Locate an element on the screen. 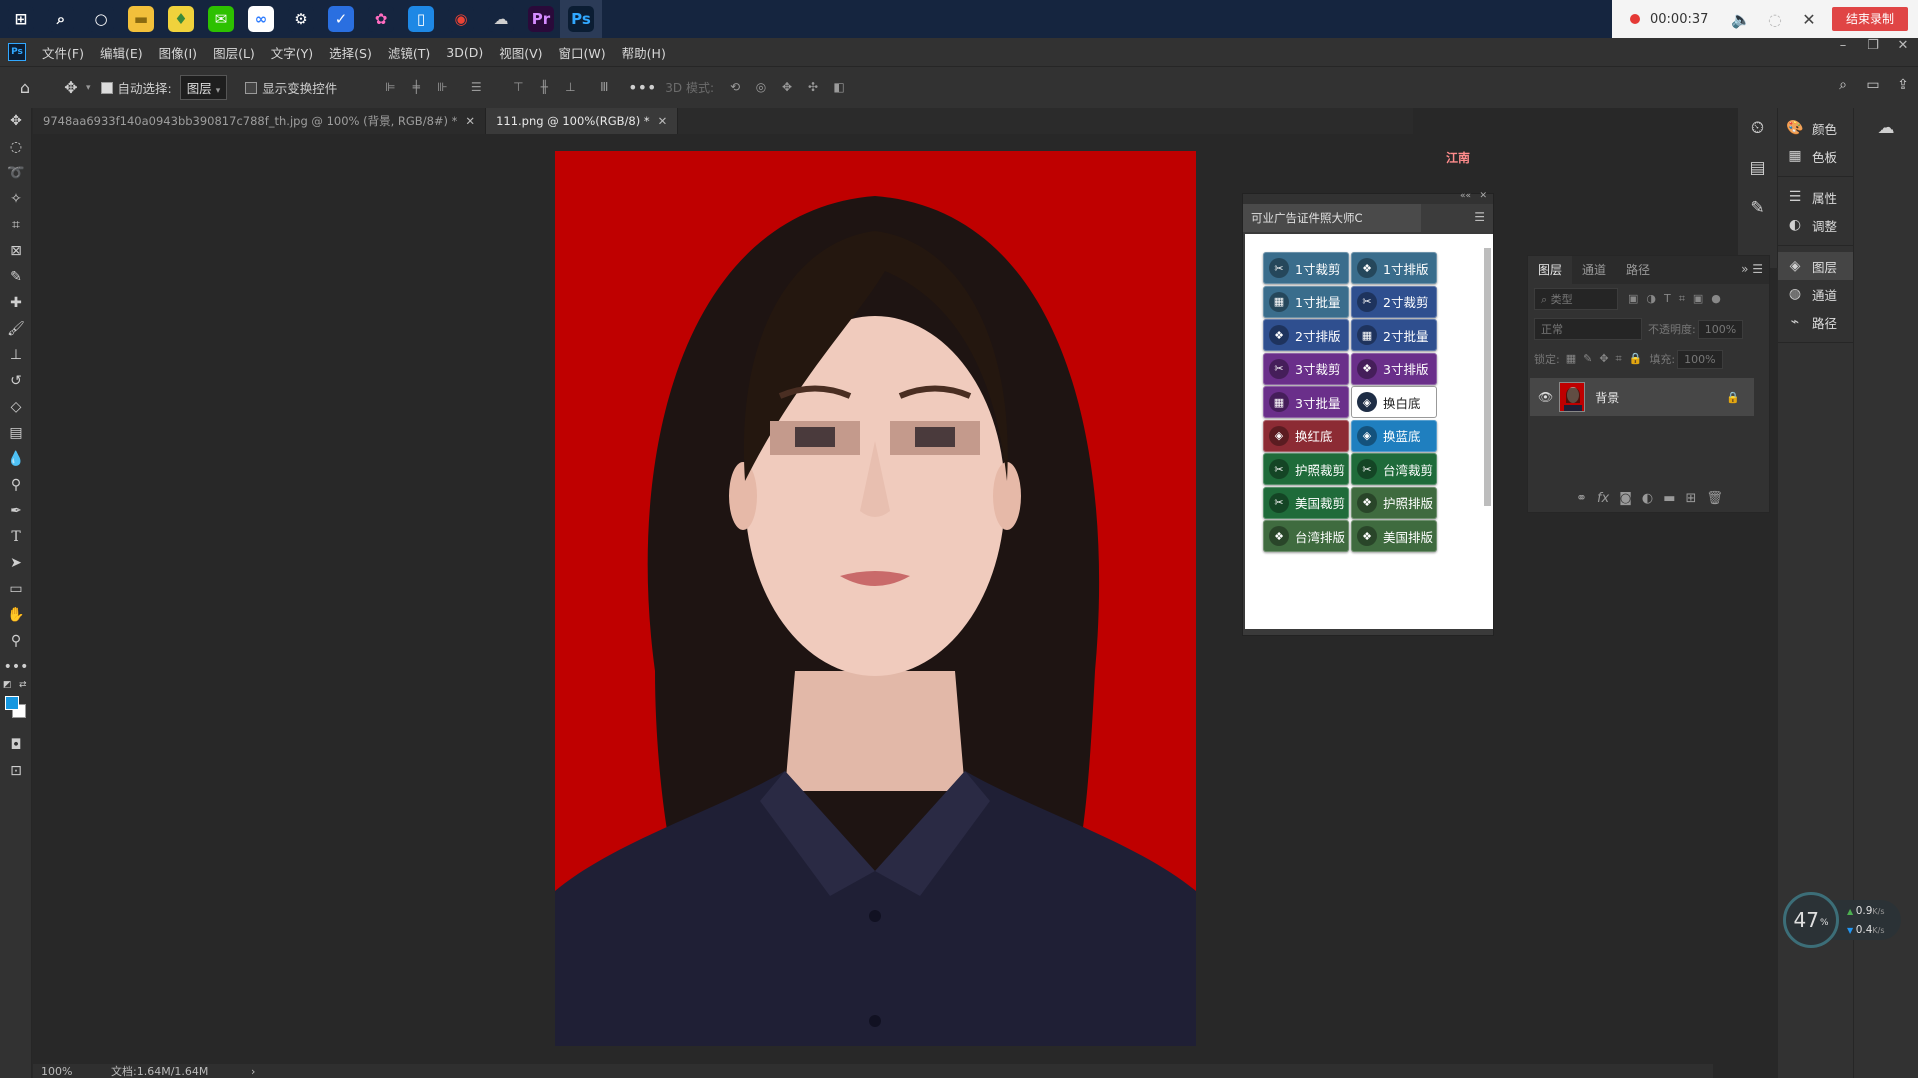 The height and width of the screenshot is (1078, 1918). menu-file: 文件(F) is located at coordinates (63, 52).